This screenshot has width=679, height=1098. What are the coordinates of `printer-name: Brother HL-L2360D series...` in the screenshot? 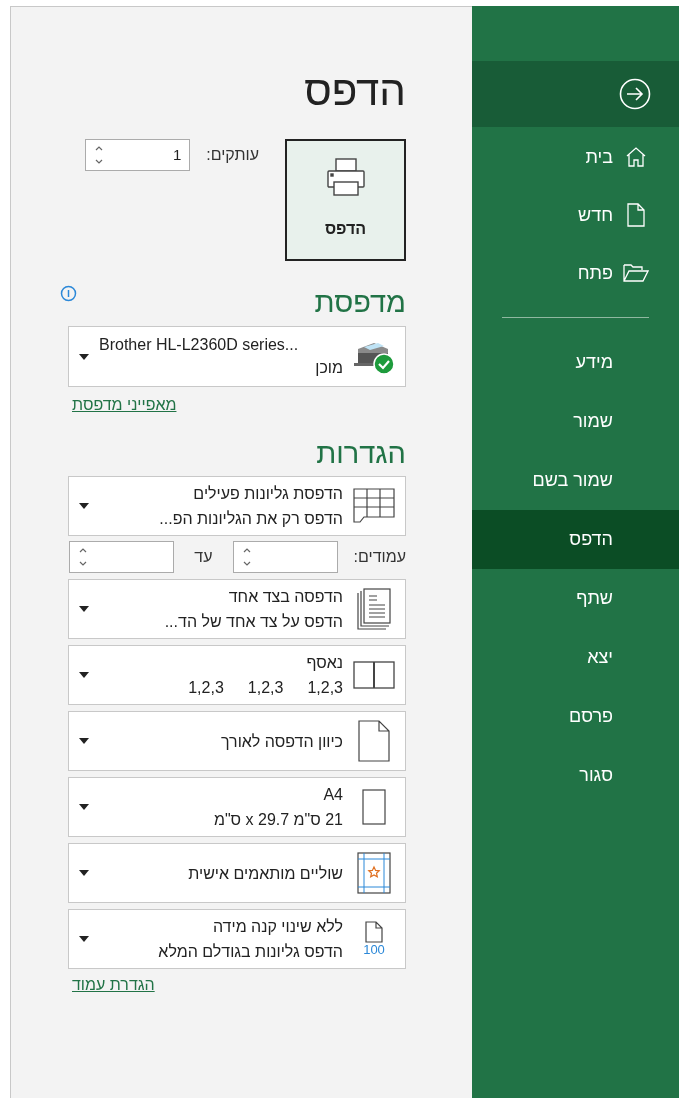 It's located at (199, 344).